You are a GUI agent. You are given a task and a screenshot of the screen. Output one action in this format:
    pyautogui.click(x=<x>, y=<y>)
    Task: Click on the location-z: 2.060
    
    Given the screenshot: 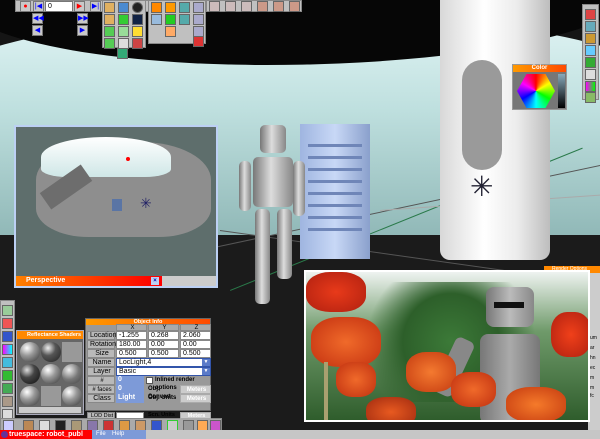 What is the action you would take?
    pyautogui.click(x=195, y=335)
    